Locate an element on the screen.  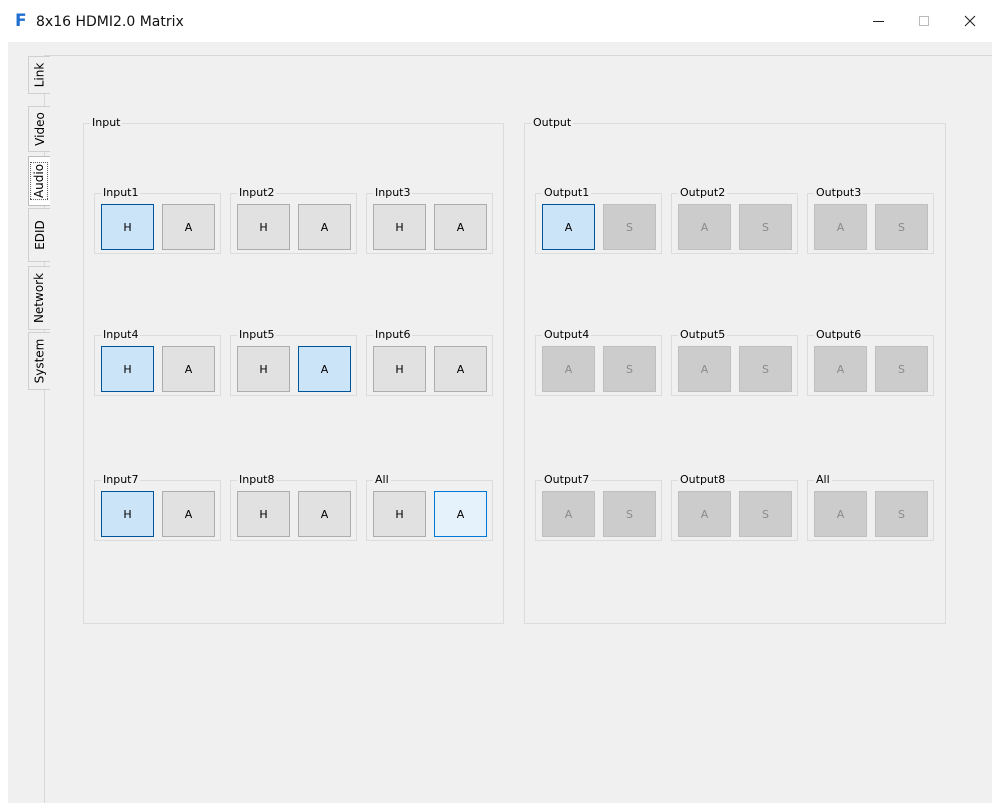
input-cell-title: Input1 is located at coordinates (121, 193).